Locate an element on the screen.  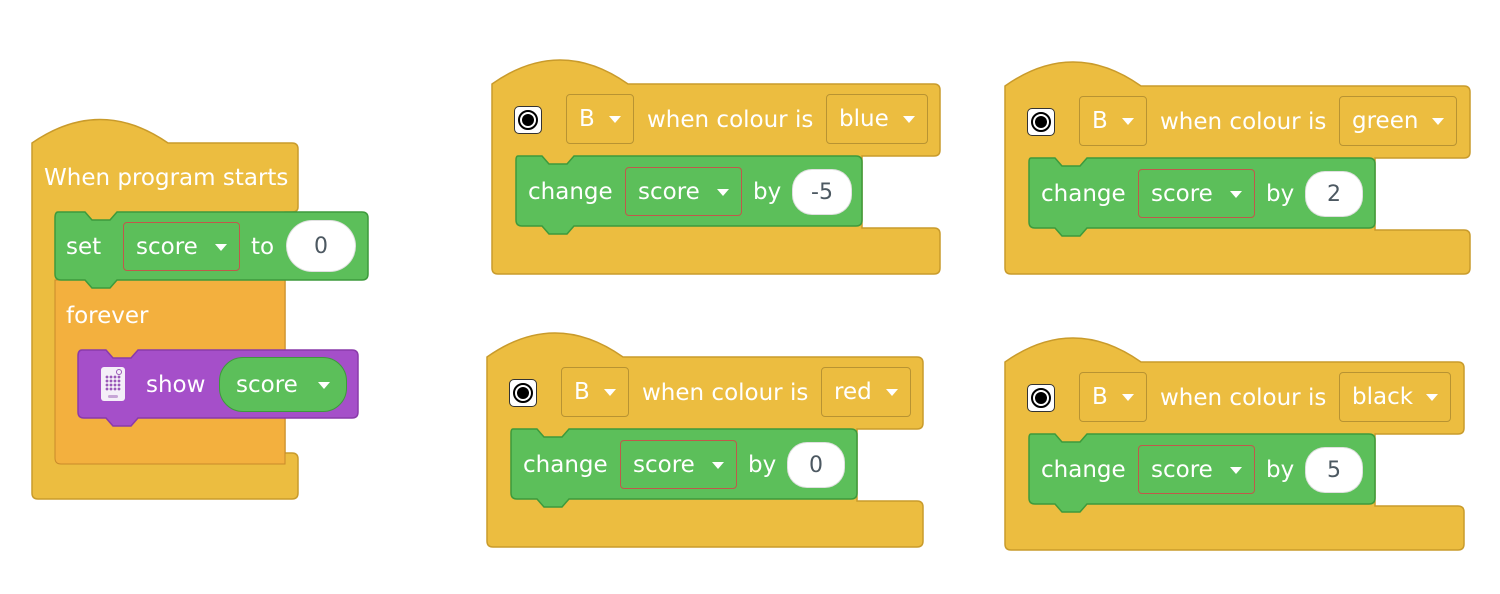
hat-label: When program starts is located at coordinates (166, 178).